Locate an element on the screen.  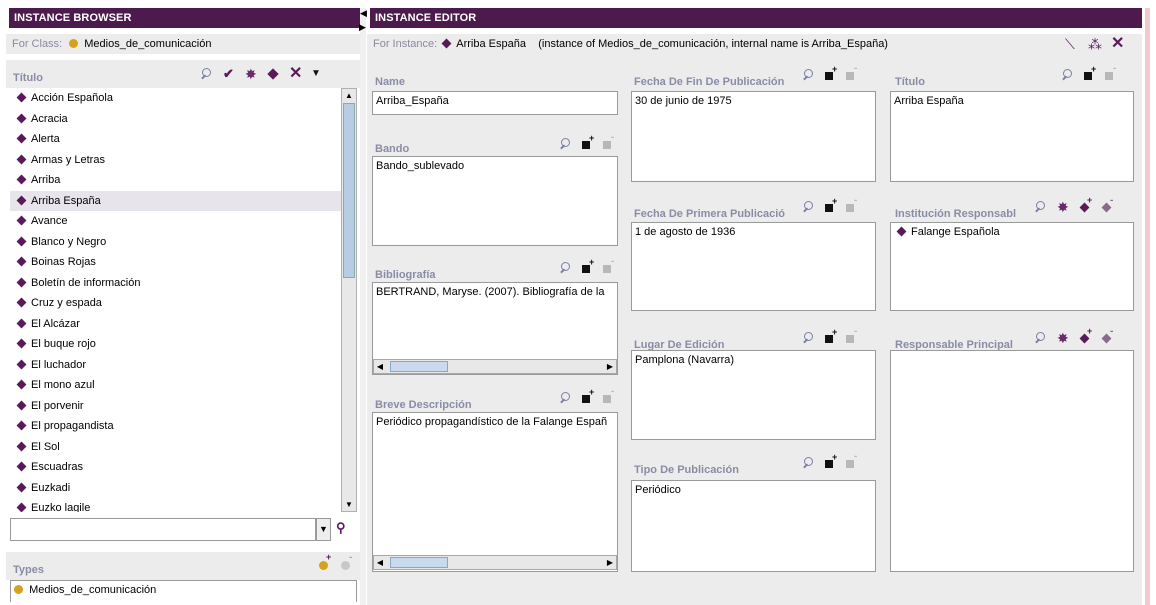
scroll-up-arrow: ▲ is located at coordinates (349, 95).